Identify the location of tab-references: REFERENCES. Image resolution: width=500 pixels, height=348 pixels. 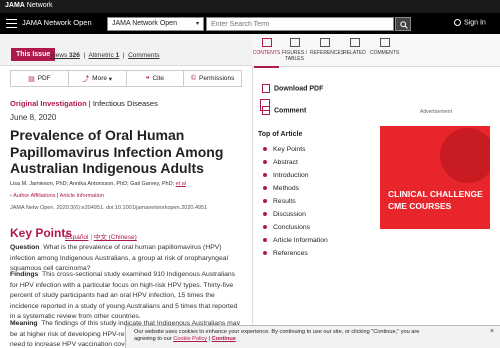
(327, 47).